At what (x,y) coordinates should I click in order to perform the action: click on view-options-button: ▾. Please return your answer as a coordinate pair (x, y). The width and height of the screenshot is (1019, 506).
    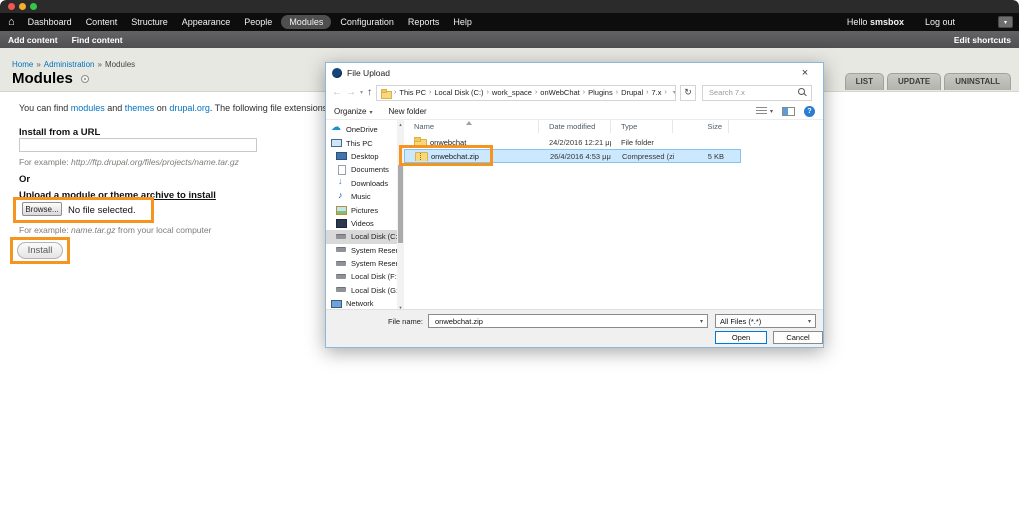
    Looking at the image, I should click on (764, 111).